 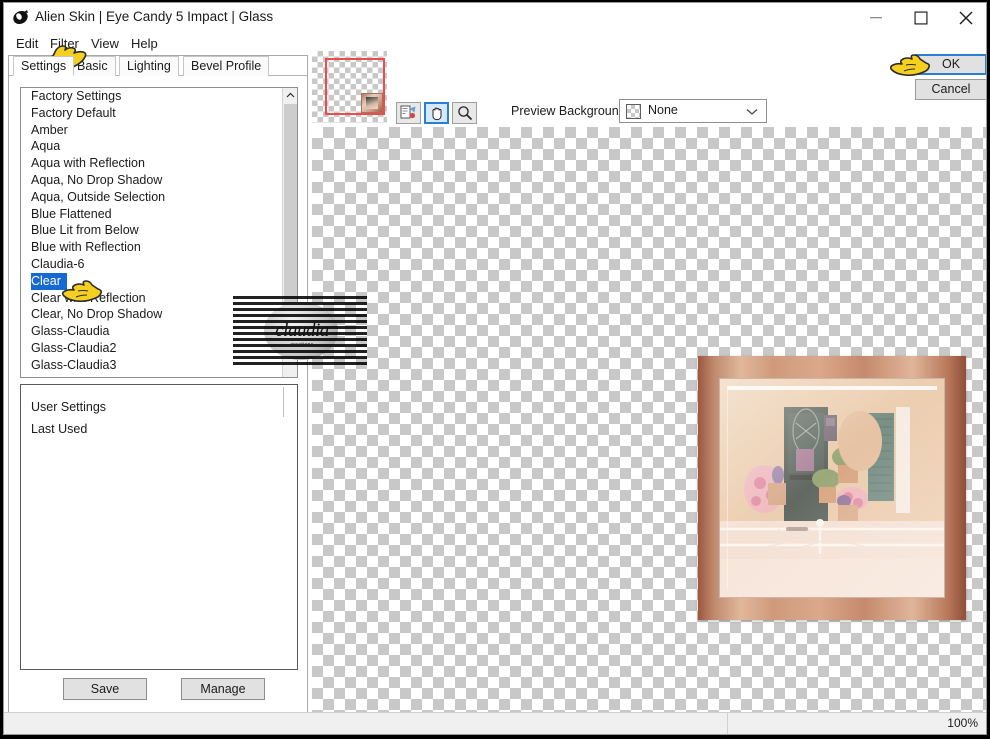 What do you see at coordinates (49, 281) in the screenshot?
I see `list-item-selected: Clear` at bounding box center [49, 281].